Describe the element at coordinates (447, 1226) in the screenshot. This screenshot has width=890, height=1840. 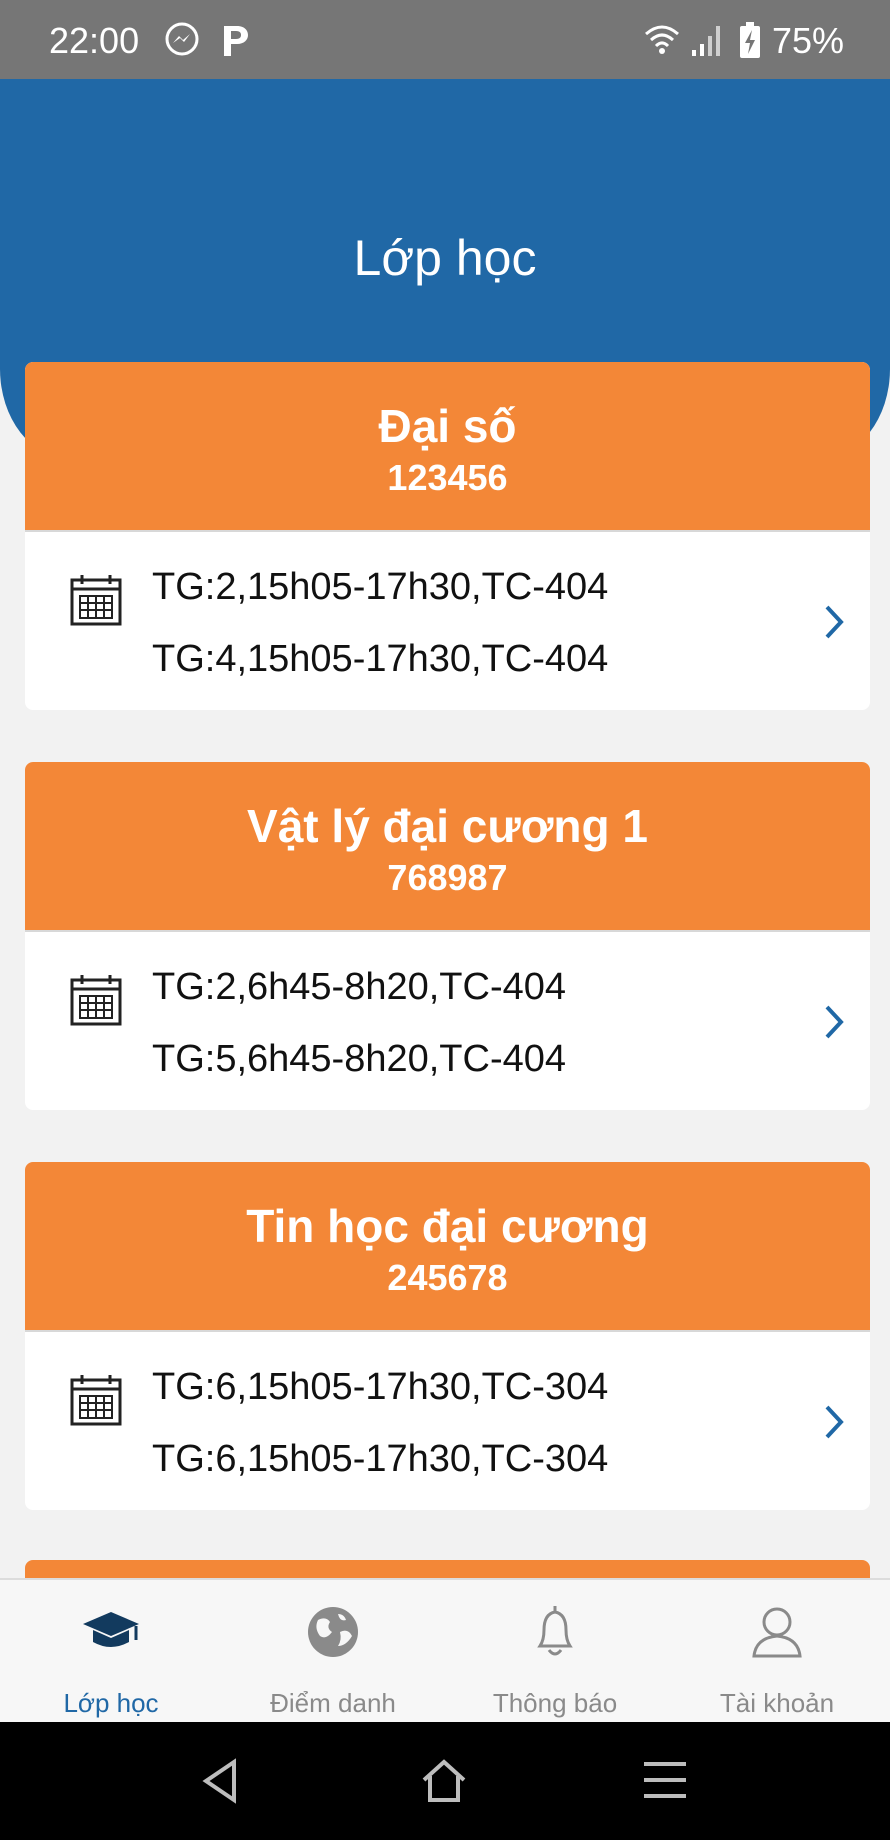
I see `class-name: Tin học đại cương` at that location.